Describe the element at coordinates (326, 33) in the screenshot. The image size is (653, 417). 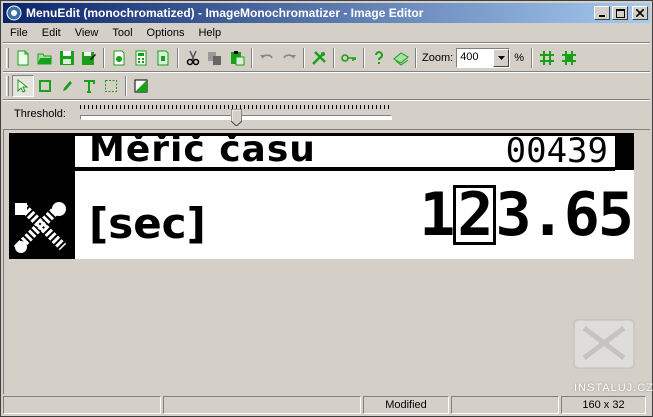
I see `menu-bar: File Edit View Tool Options Help` at that location.